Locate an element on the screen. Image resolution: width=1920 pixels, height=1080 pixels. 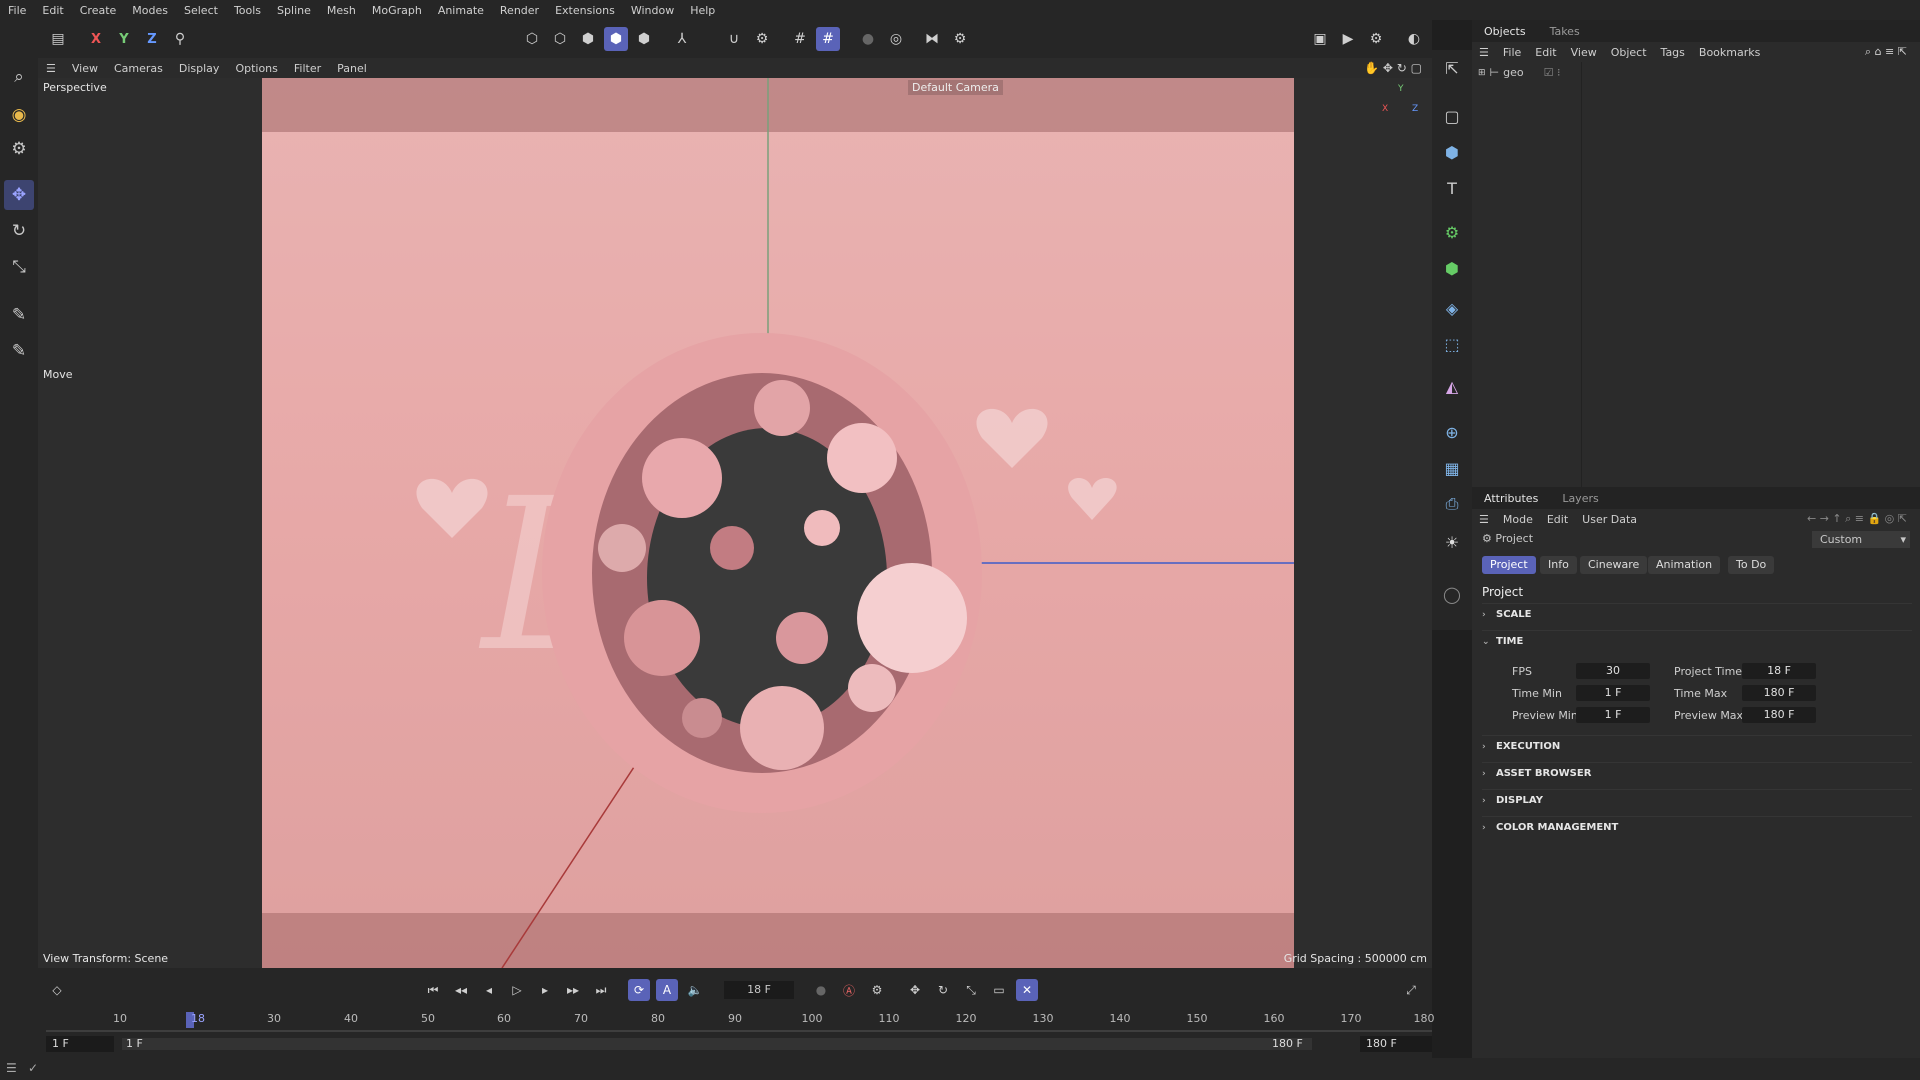
cube-primitive-icon: ⬢ is located at coordinates (1452, 152).